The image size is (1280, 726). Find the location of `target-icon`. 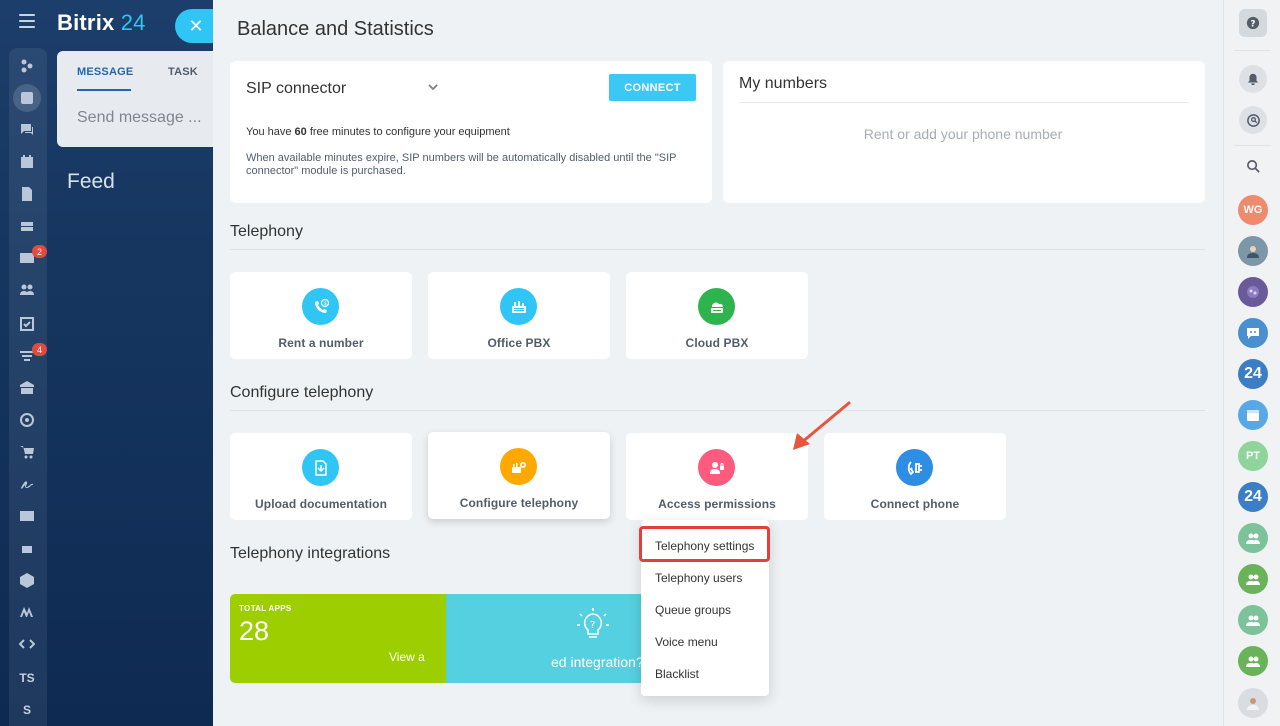

target-icon is located at coordinates (27, 420).